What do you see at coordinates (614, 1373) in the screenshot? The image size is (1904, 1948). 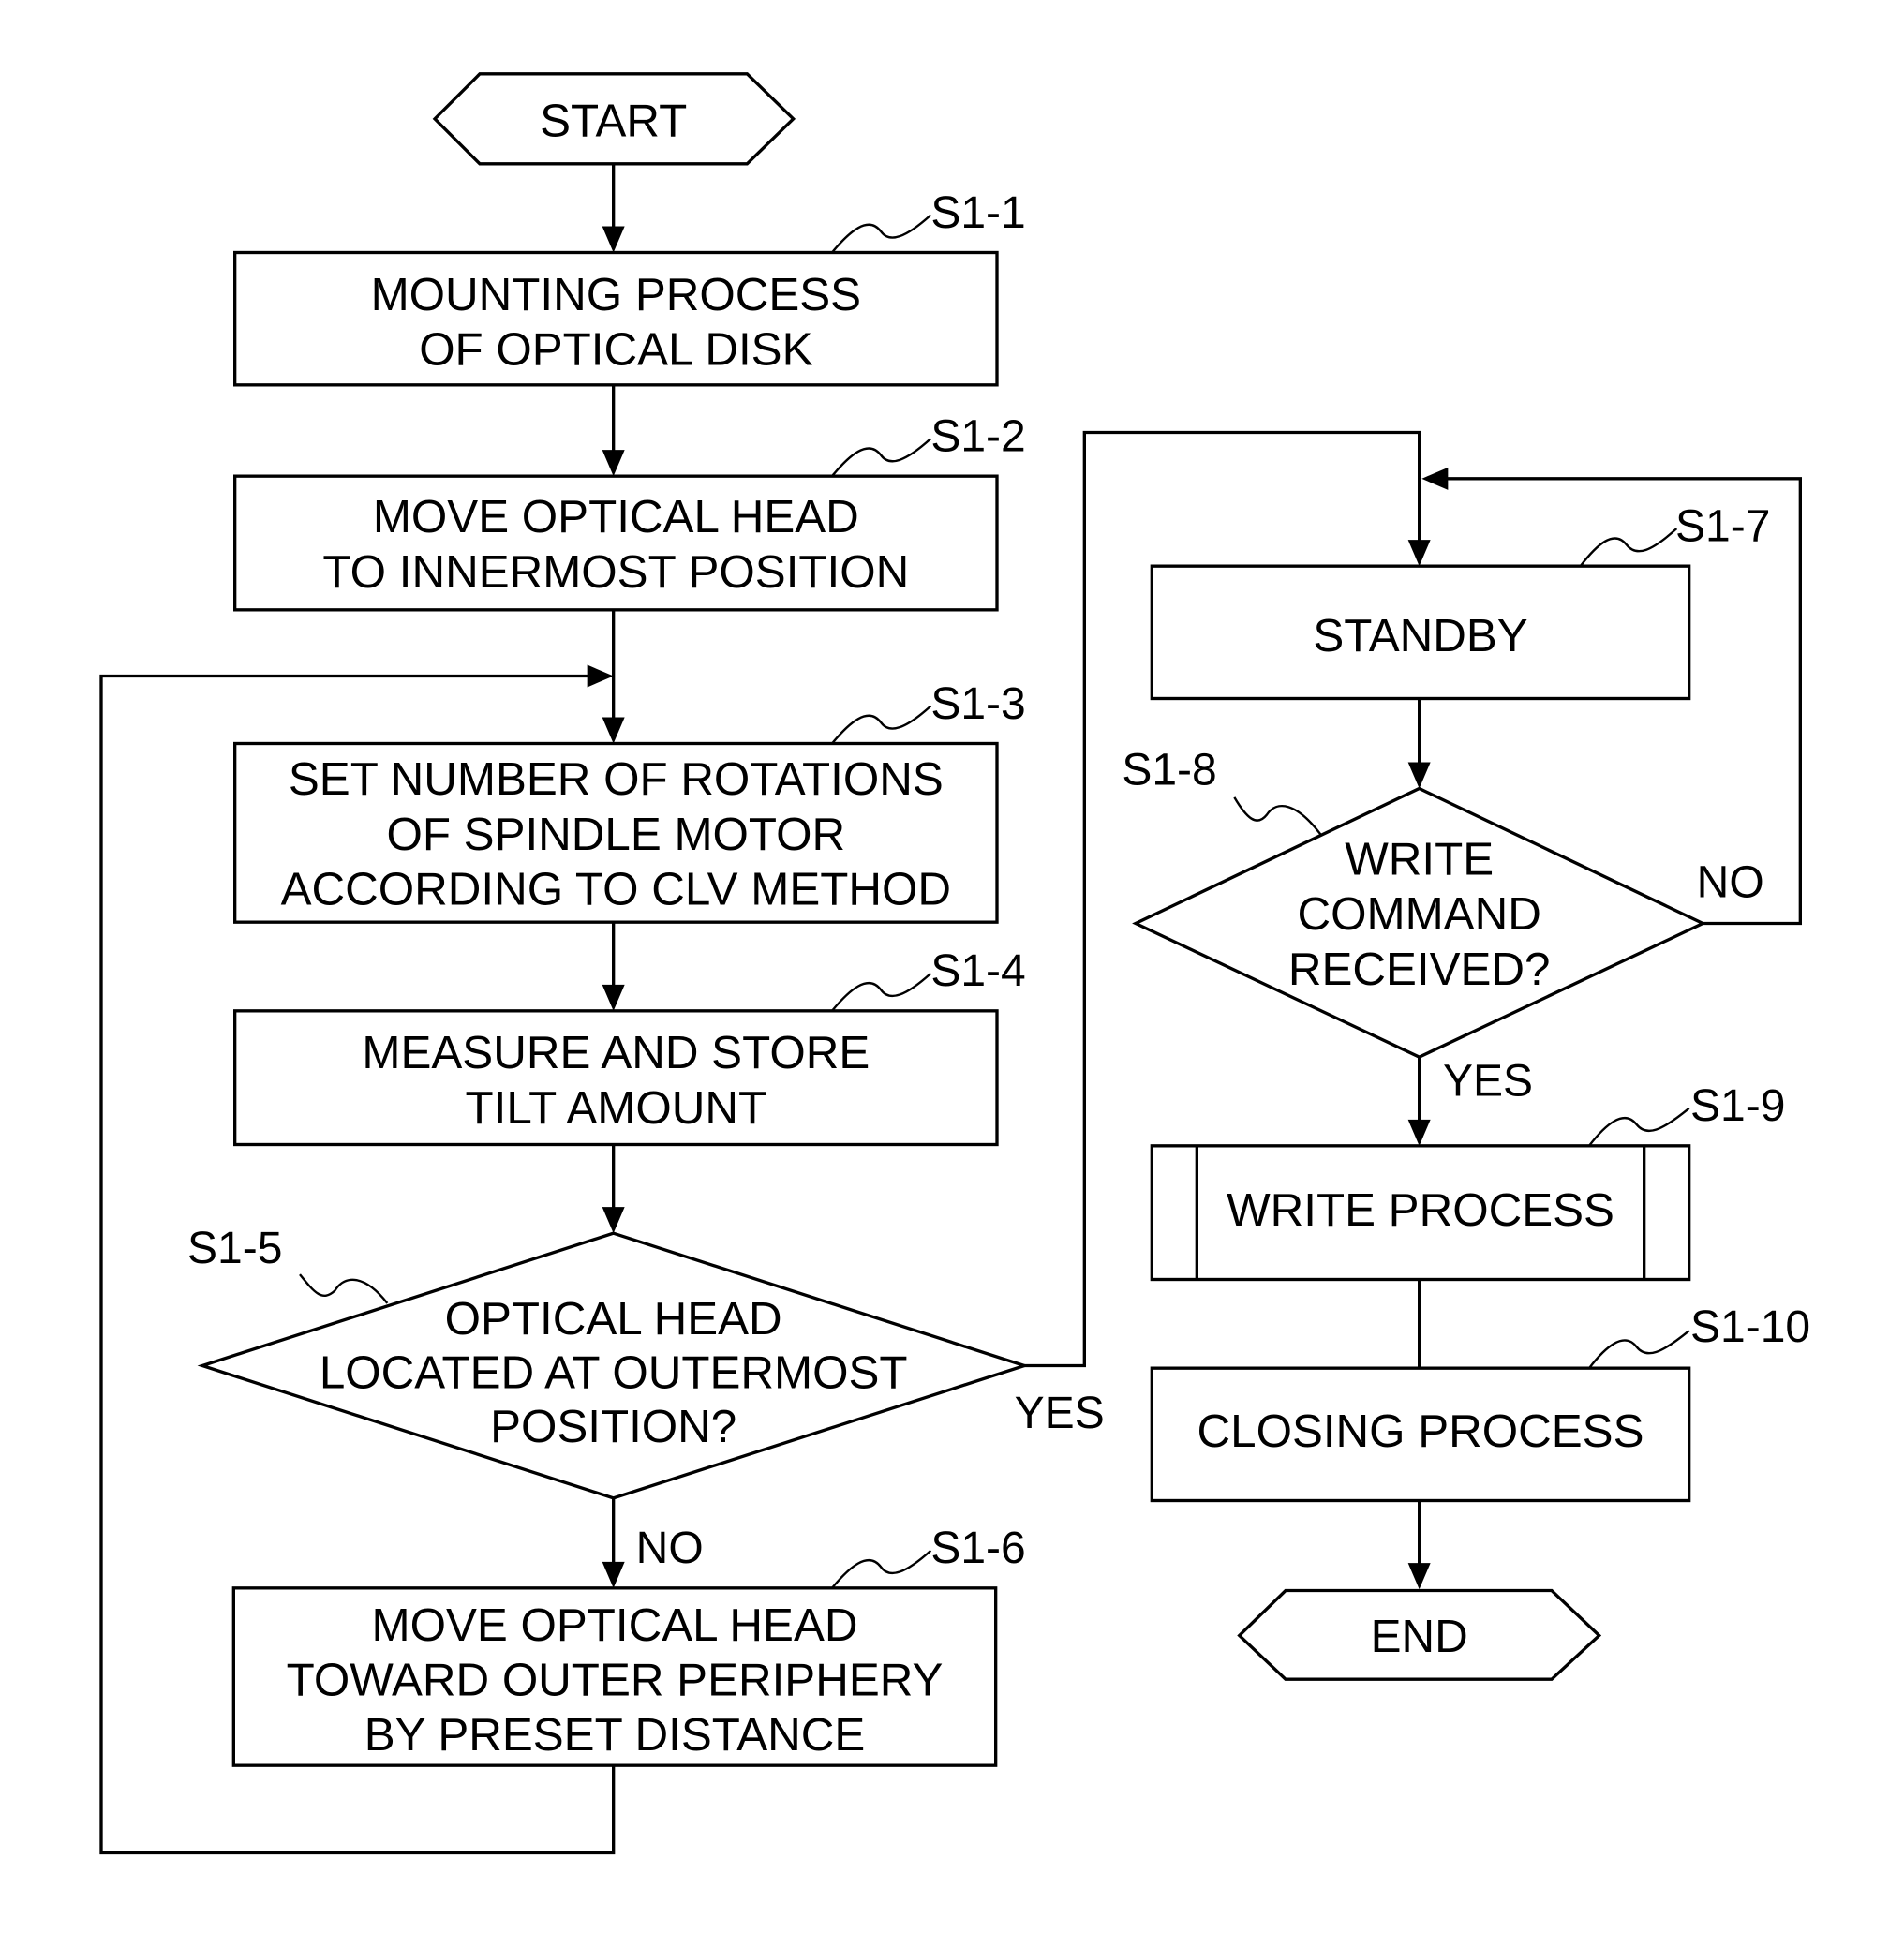 I see `node-text-s1-5-line2: LOCATED AT OUTERMOST` at bounding box center [614, 1373].